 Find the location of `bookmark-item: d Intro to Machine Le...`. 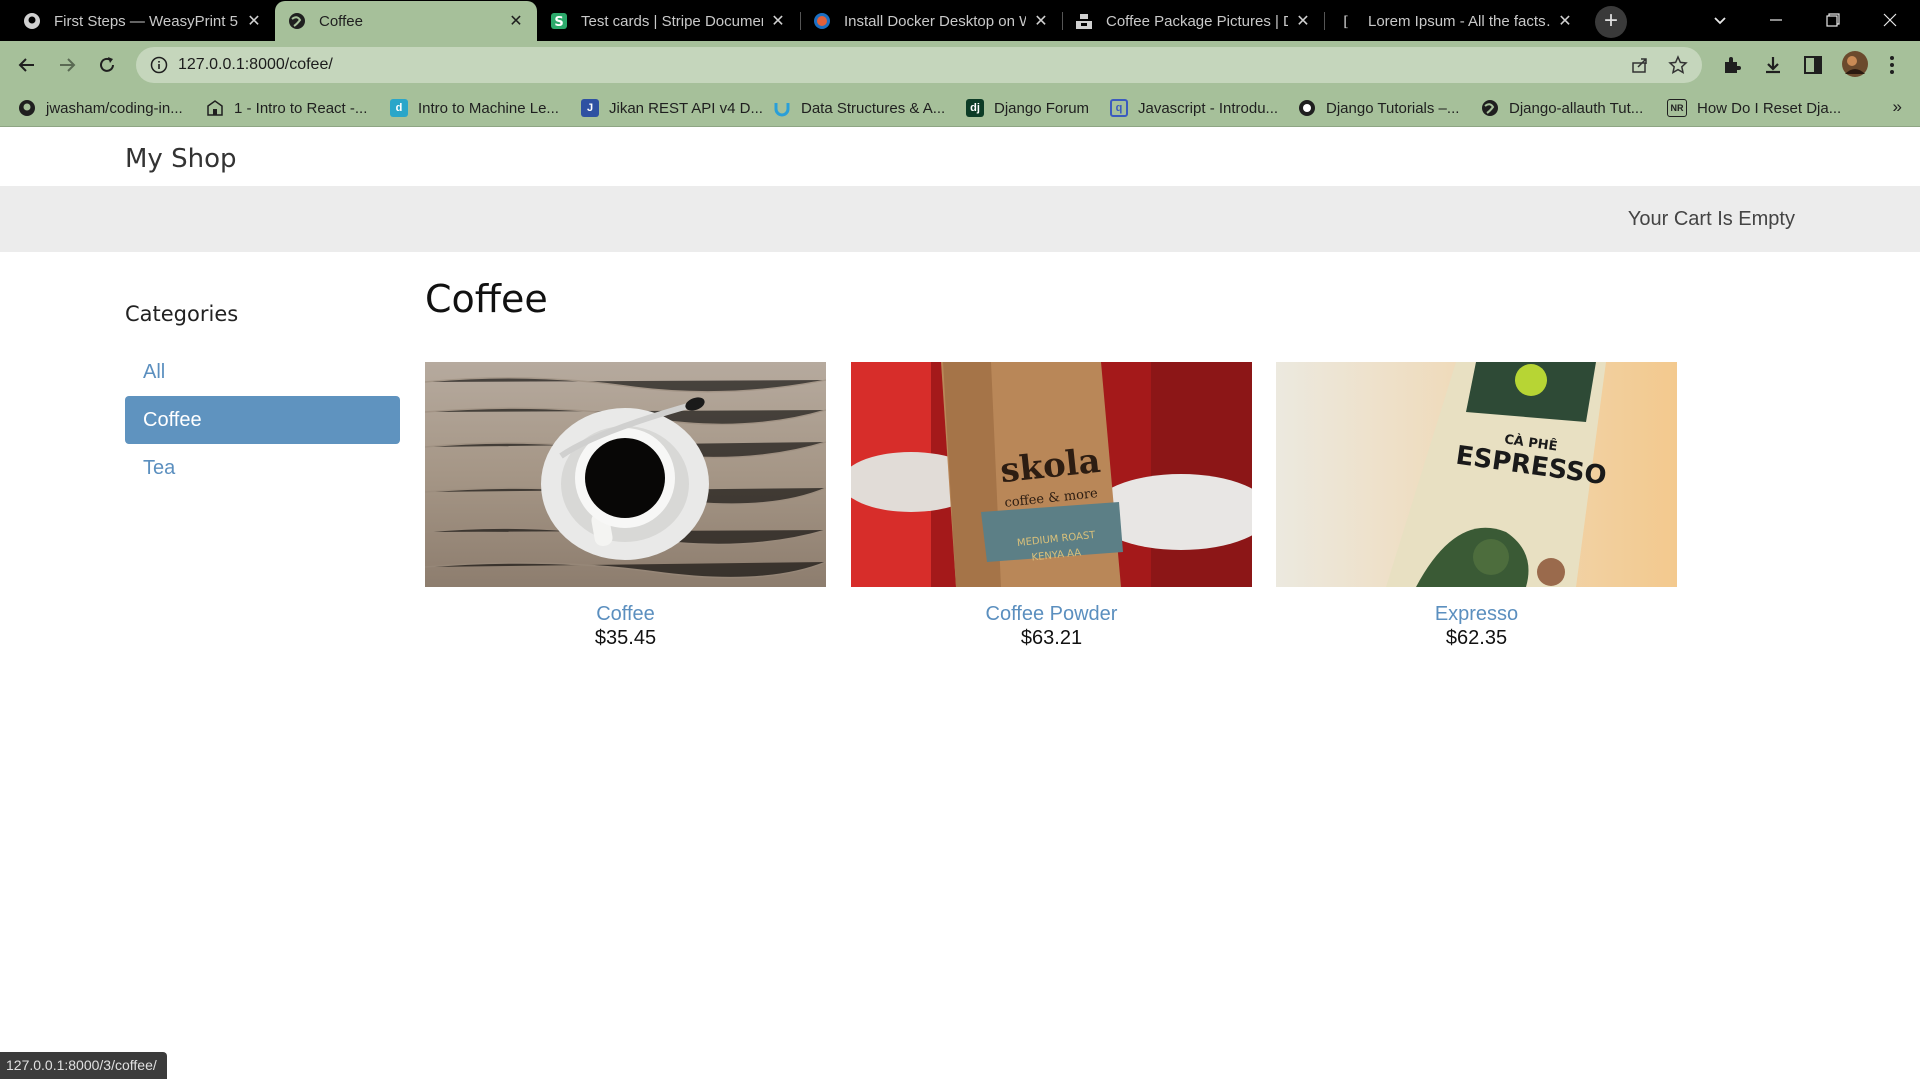

bookmark-item: d Intro to Machine Le... is located at coordinates (474, 108).